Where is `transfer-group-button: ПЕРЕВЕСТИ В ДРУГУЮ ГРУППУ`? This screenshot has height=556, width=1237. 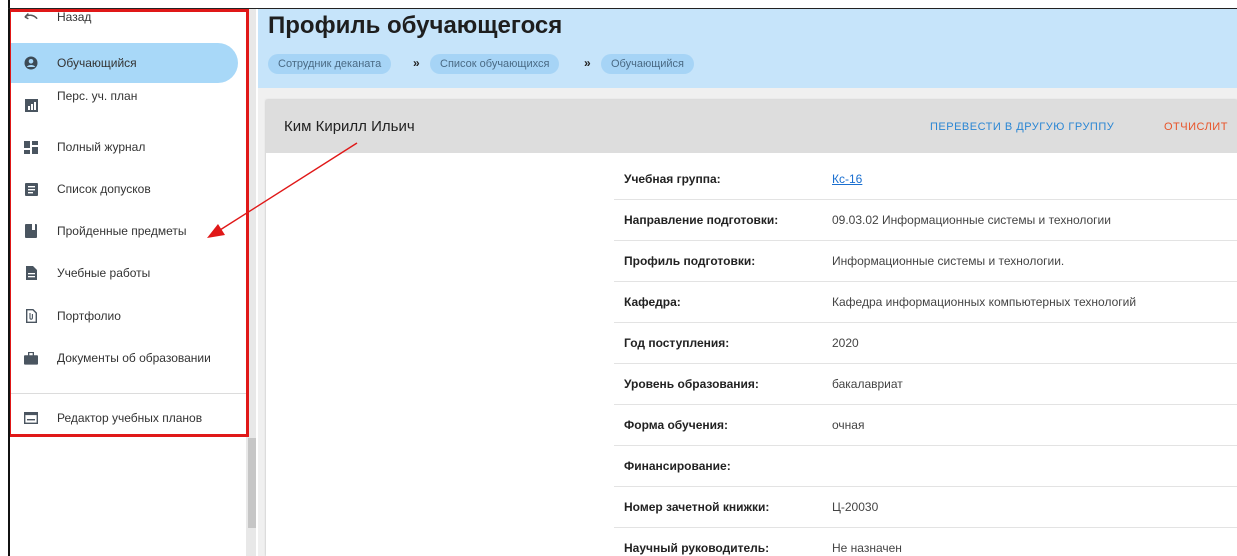 transfer-group-button: ПЕРЕВЕСТИ В ДРУГУЮ ГРУППУ is located at coordinates (1022, 127).